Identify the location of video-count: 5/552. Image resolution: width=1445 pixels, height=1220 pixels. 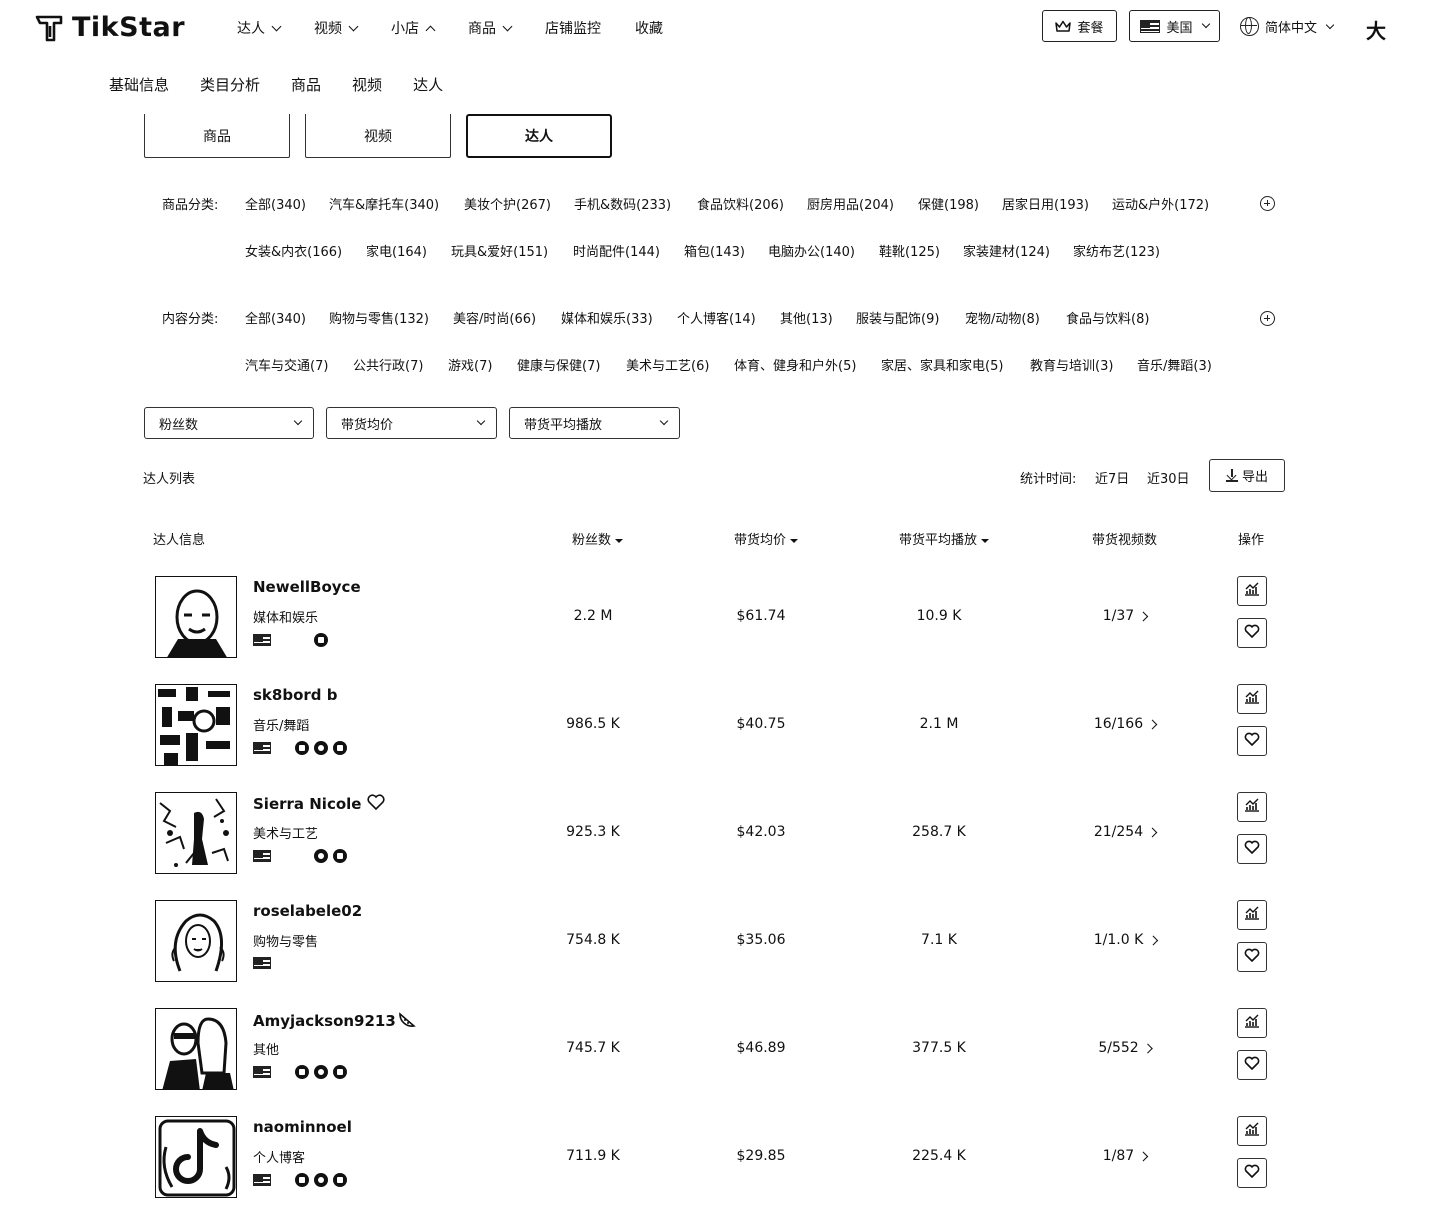
(1126, 1048).